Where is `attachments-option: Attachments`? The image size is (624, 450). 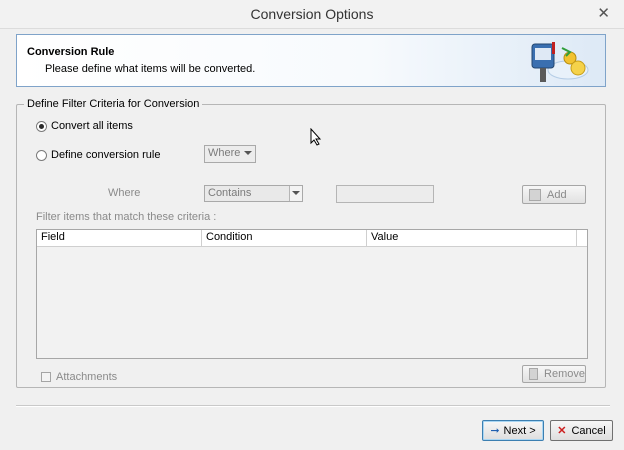
attachments-option: Attachments is located at coordinates (79, 377).